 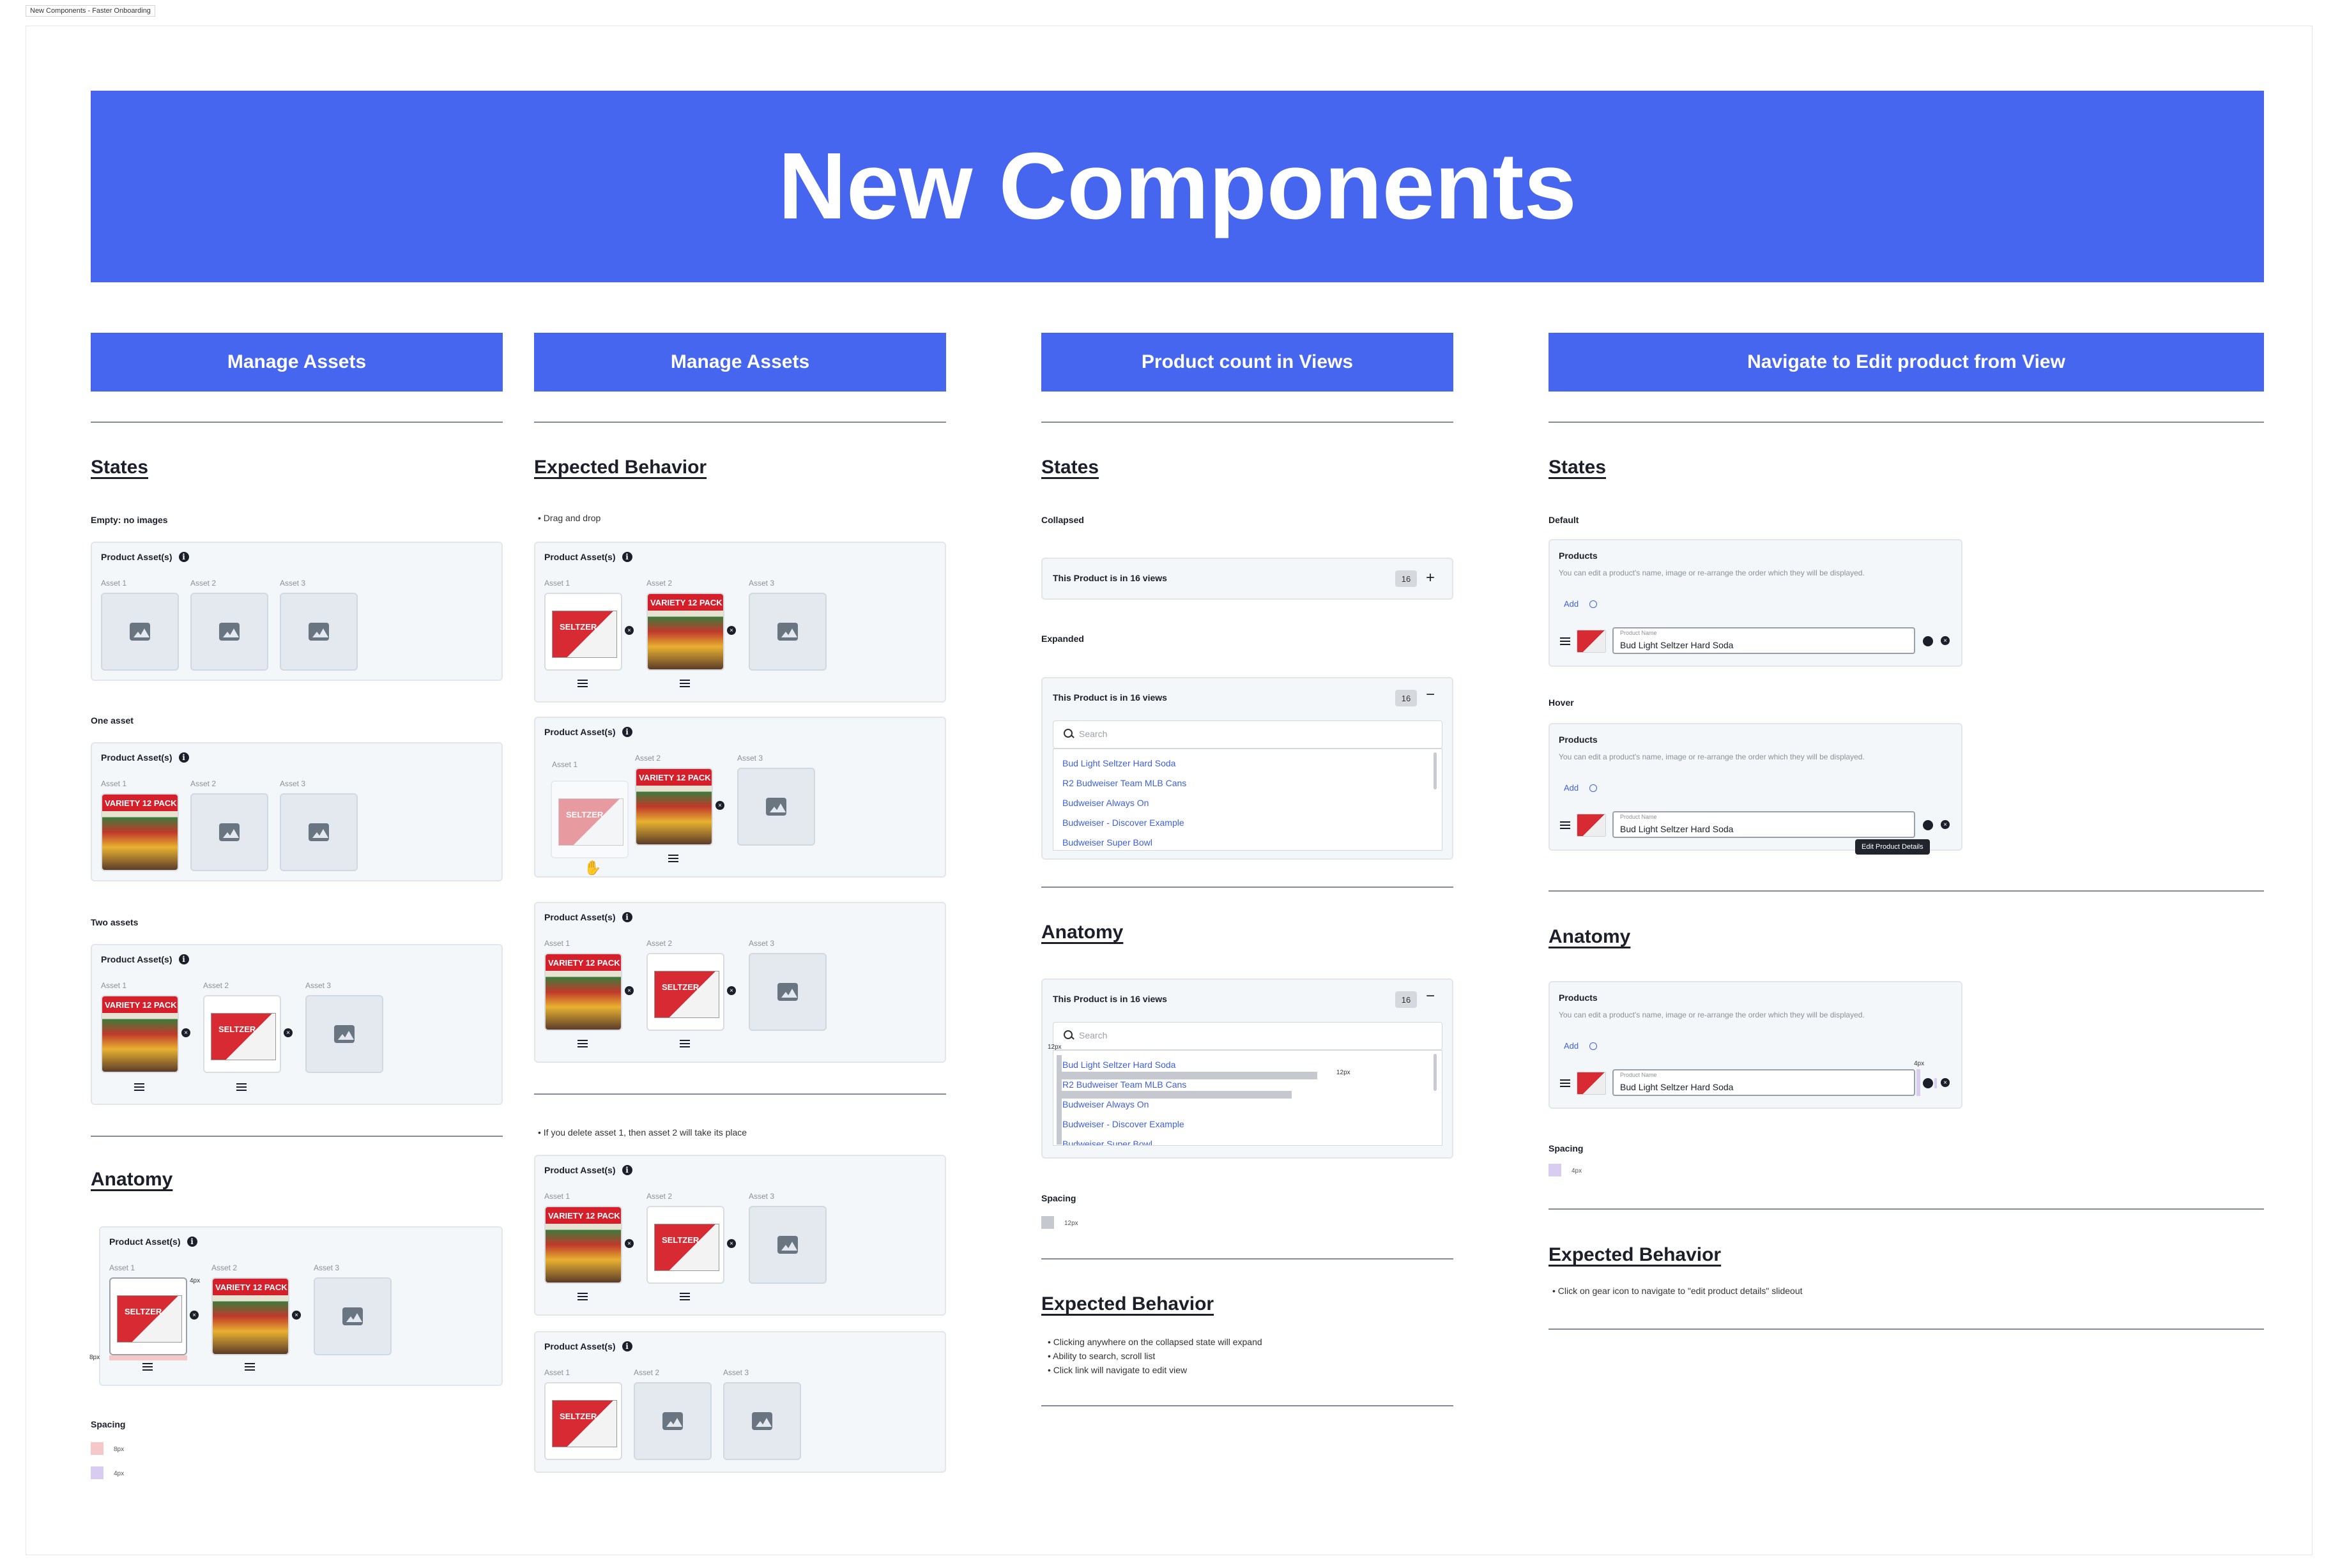 What do you see at coordinates (557, 583) in the screenshot?
I see `asset-label-1: Asset 1` at bounding box center [557, 583].